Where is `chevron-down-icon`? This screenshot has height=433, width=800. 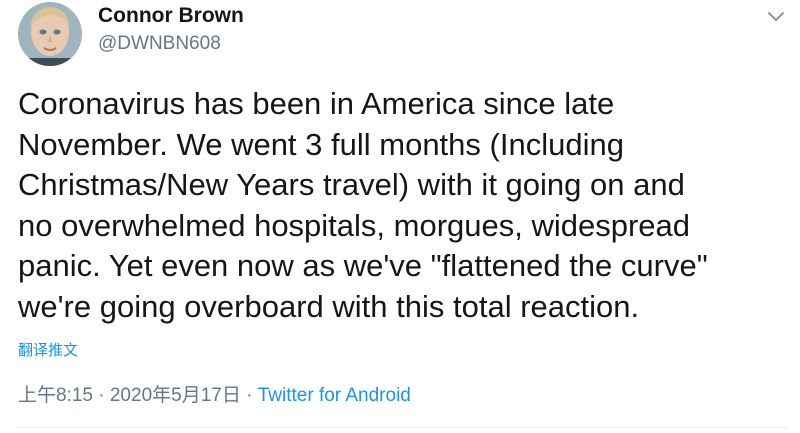 chevron-down-icon is located at coordinates (776, 17).